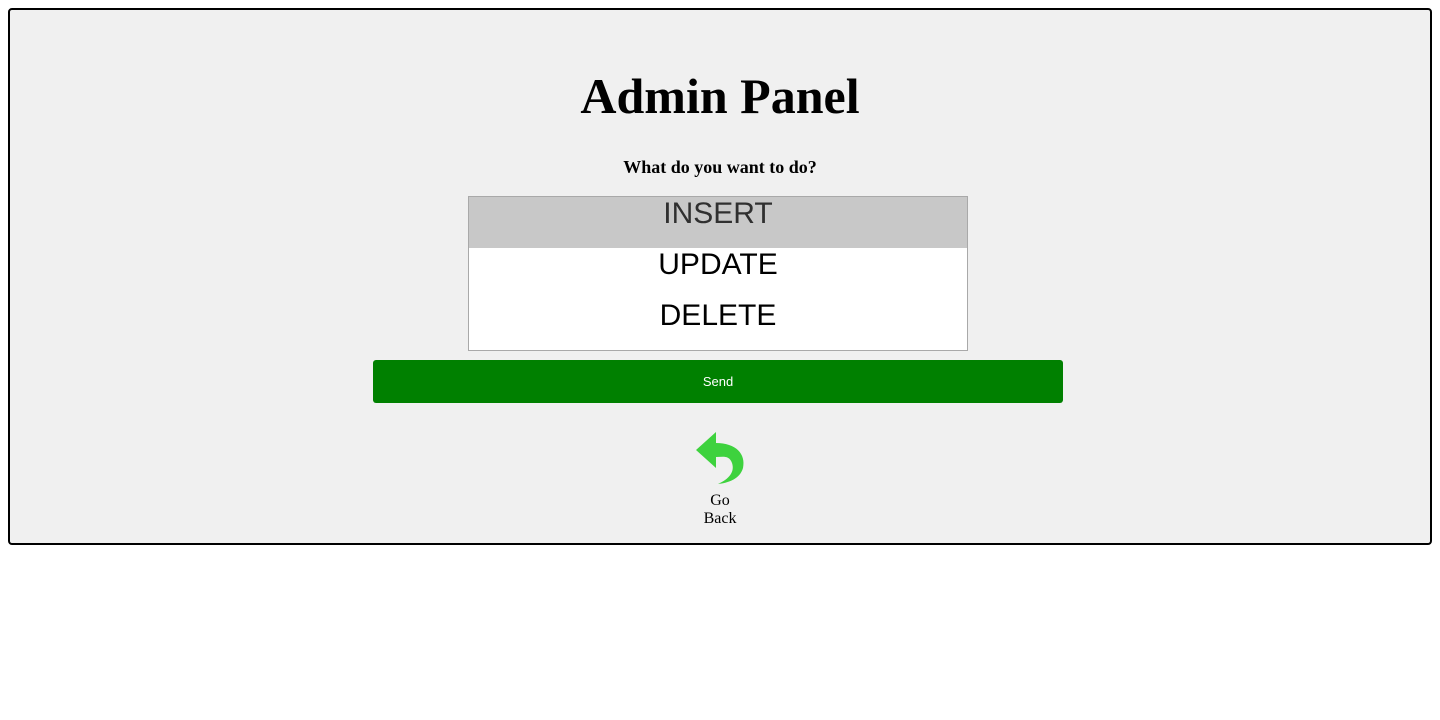 This screenshot has height=720, width=1440. I want to click on send-button: Send, so click(718, 381).